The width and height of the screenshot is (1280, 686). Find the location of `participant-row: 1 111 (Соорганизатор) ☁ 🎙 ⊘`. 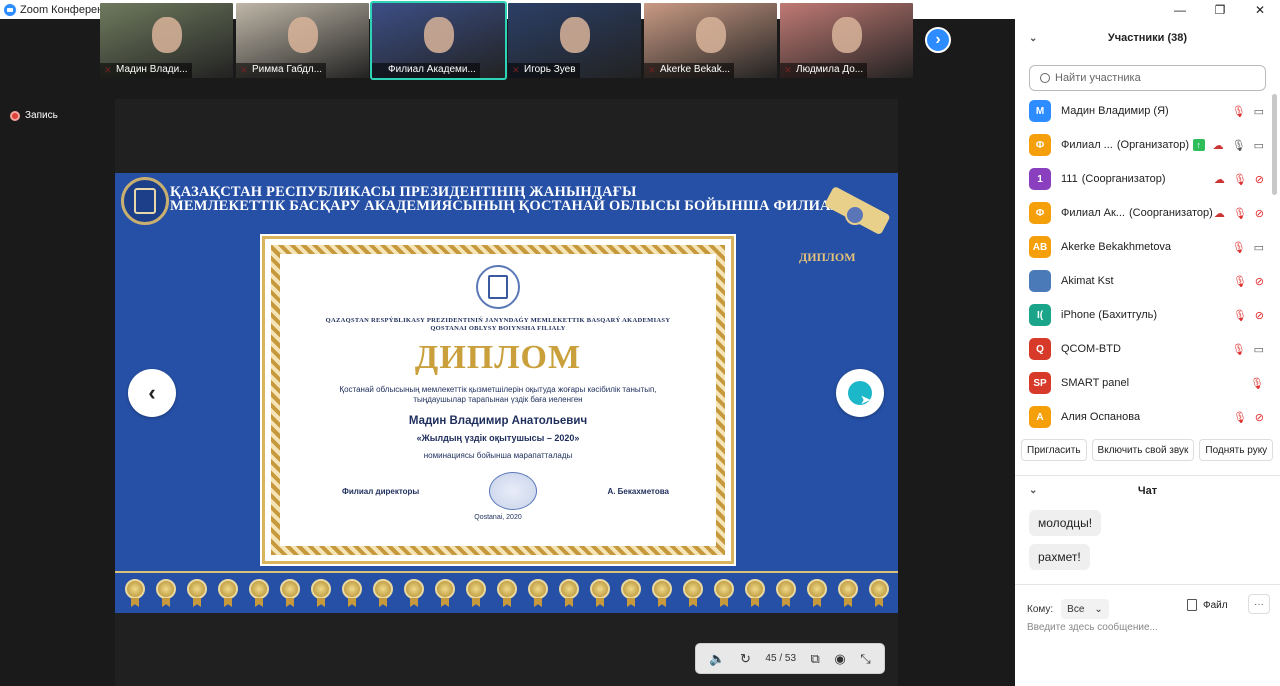

participant-row: 1 111 (Соорганизатор) ☁ 🎙 ⊘ is located at coordinates (1142, 179).